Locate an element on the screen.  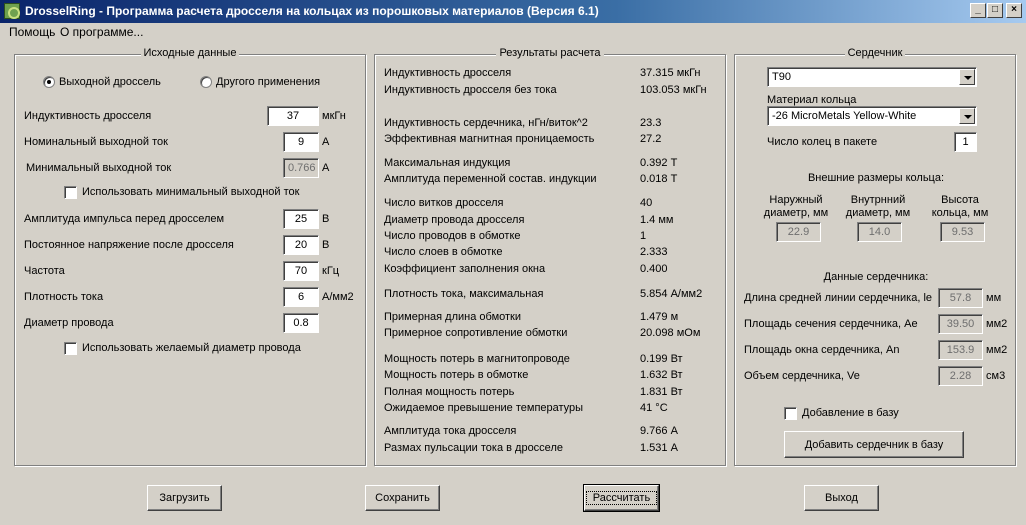
load-button: Загрузить is located at coordinates (184, 498).